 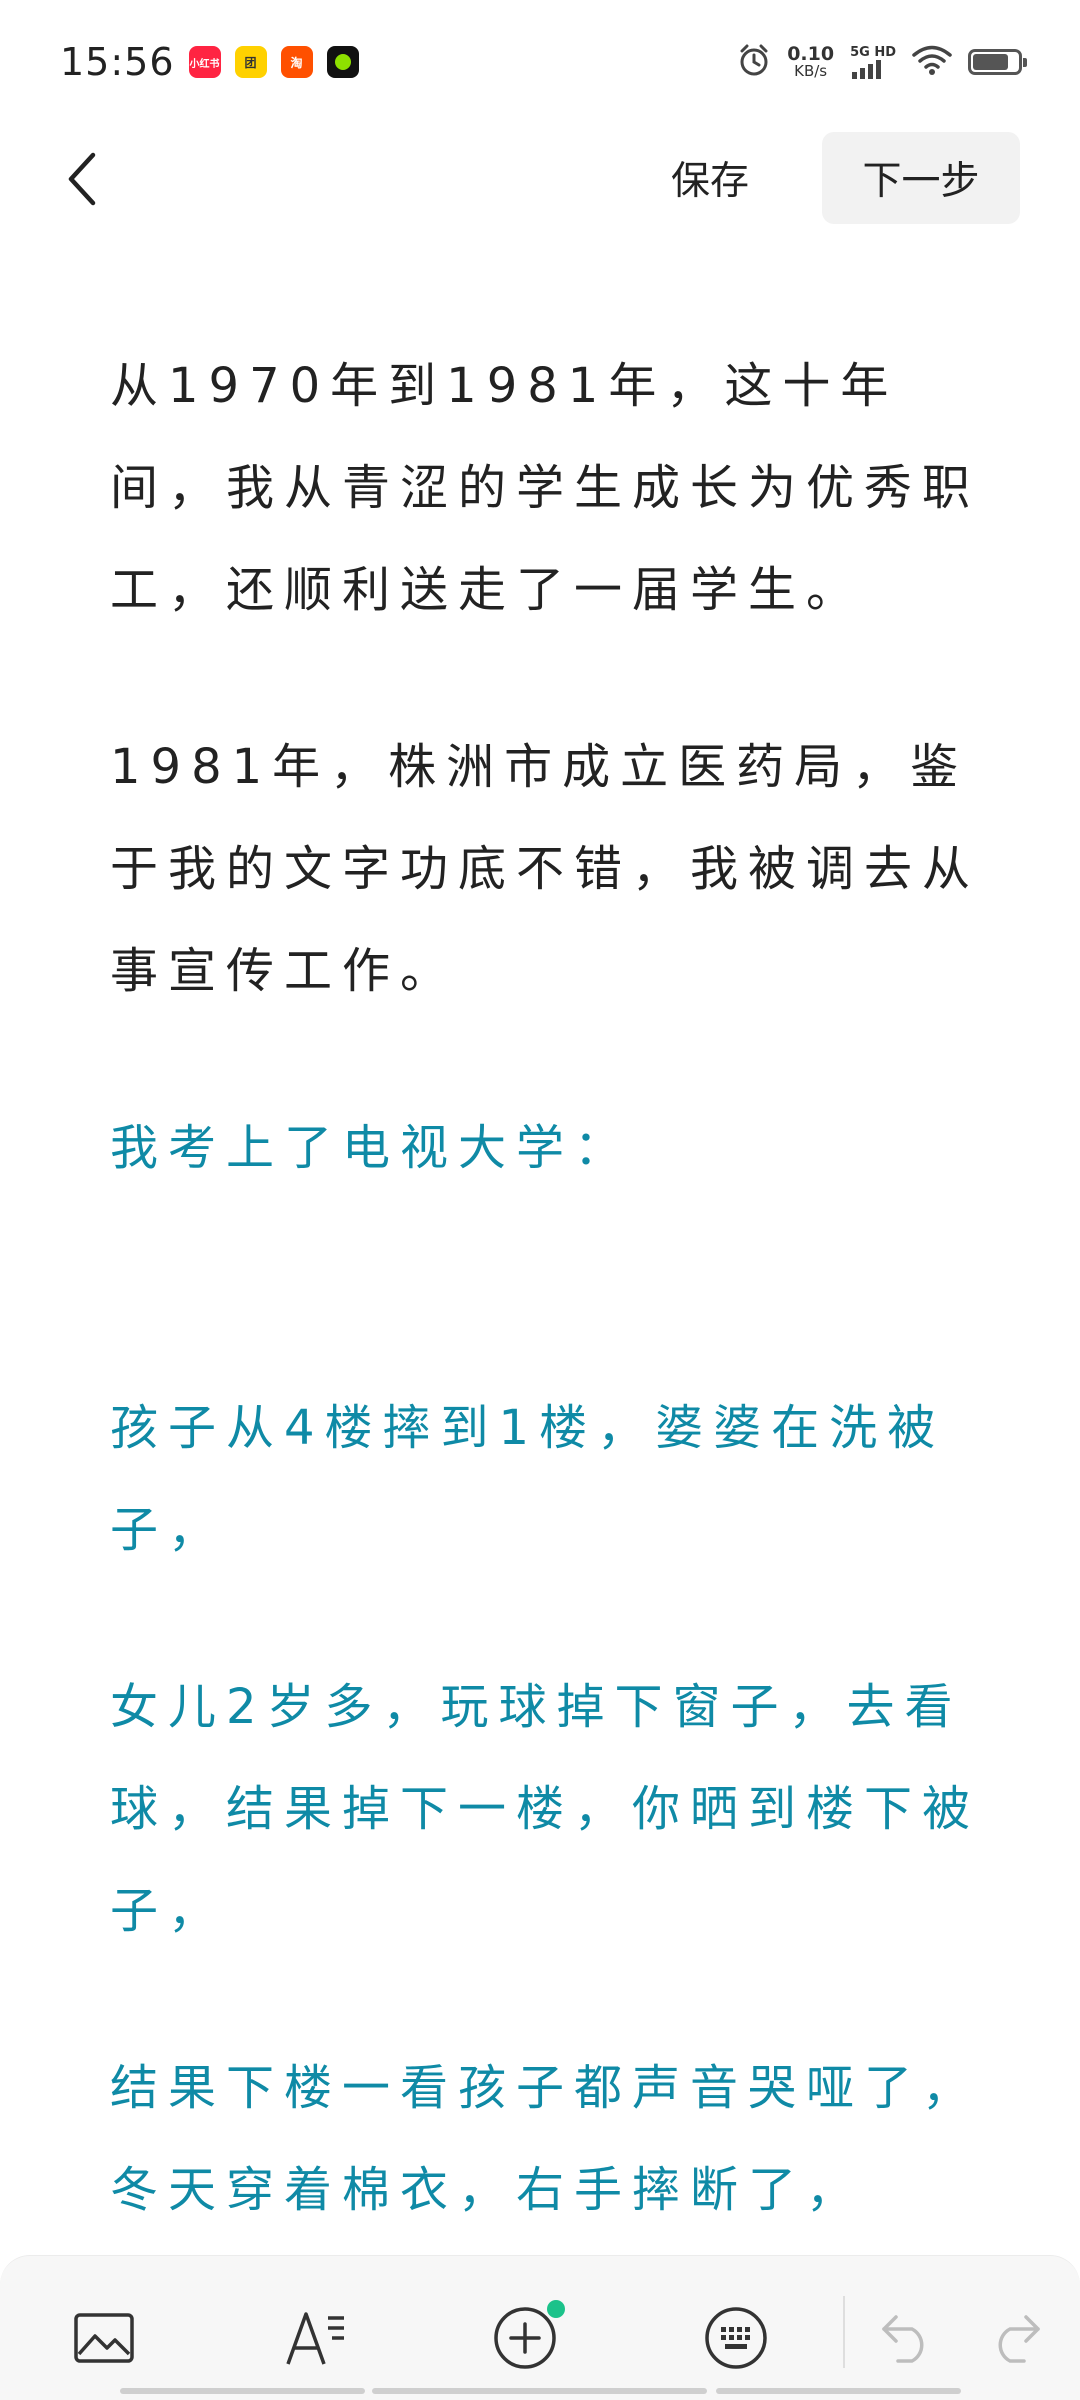 What do you see at coordinates (844, 2332) in the screenshot?
I see `toolbar-divider` at bounding box center [844, 2332].